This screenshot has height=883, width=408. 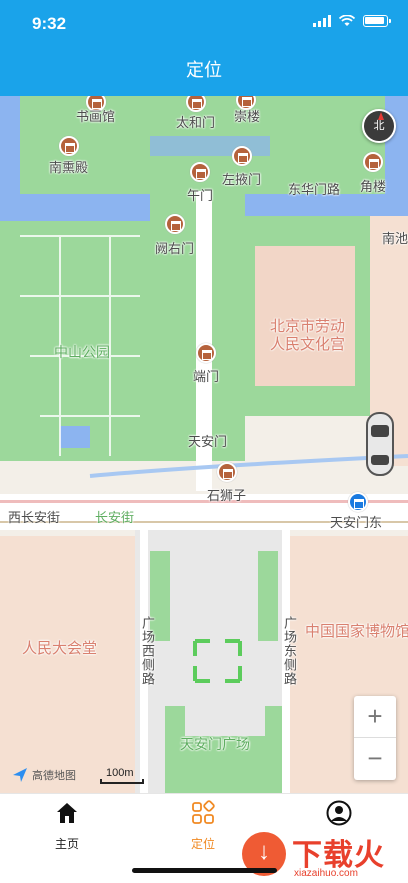 What do you see at coordinates (120, 773) in the screenshot?
I see `scale-label: 100m` at bounding box center [120, 773].